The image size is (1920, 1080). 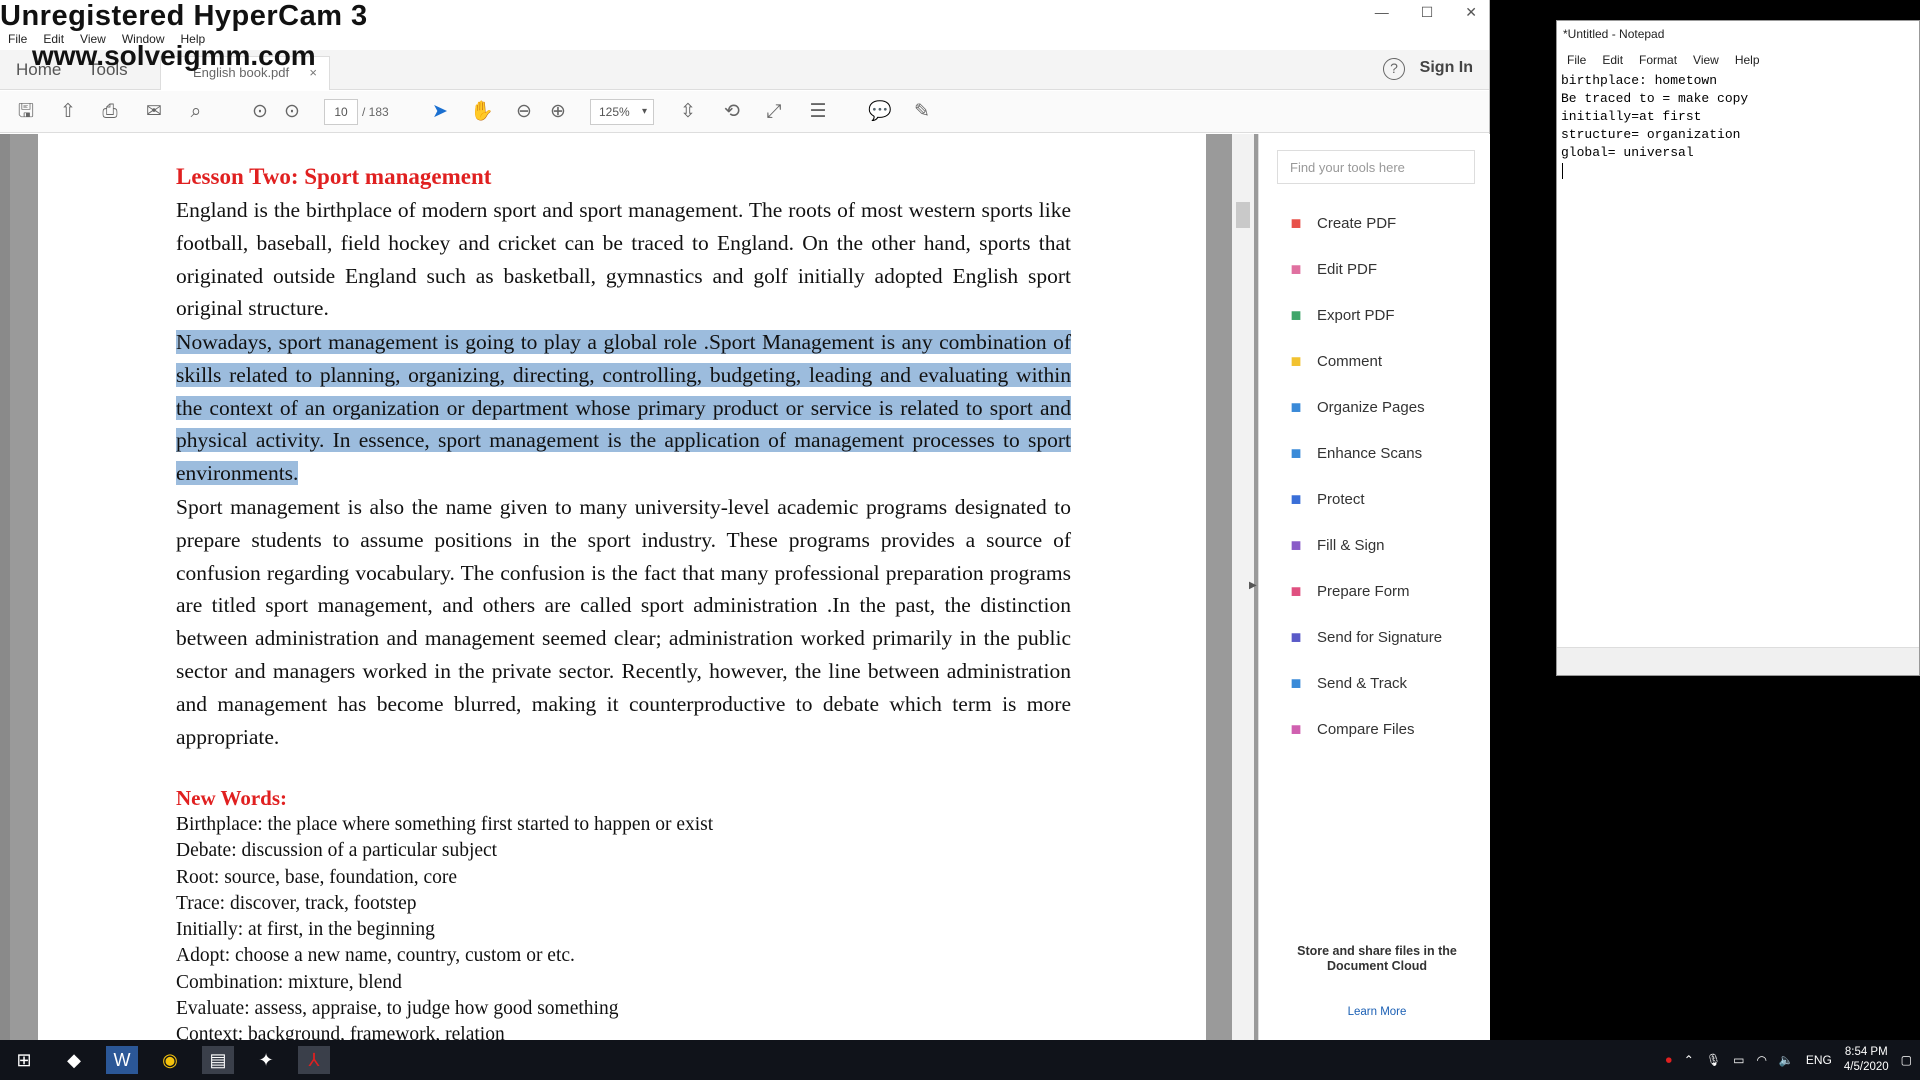 What do you see at coordinates (1562, 171) in the screenshot?
I see `text-cursor` at bounding box center [1562, 171].